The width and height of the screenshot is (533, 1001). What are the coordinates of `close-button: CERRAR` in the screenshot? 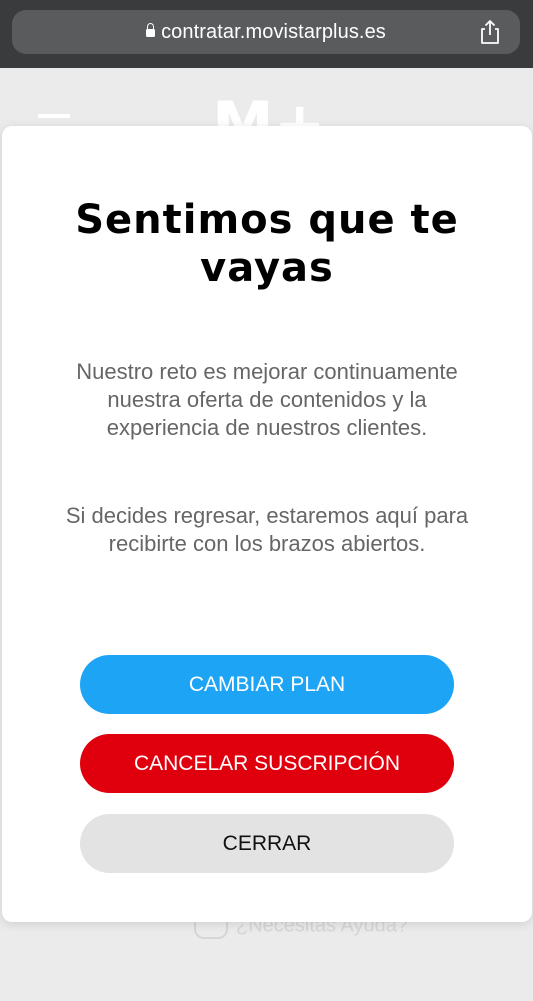 It's located at (267, 843).